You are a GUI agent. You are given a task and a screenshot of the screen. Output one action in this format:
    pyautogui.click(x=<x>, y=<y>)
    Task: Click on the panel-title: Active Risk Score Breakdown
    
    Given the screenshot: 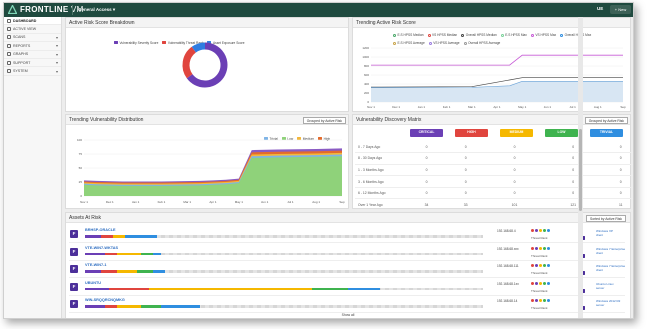 What is the action you would take?
    pyautogui.click(x=207, y=23)
    